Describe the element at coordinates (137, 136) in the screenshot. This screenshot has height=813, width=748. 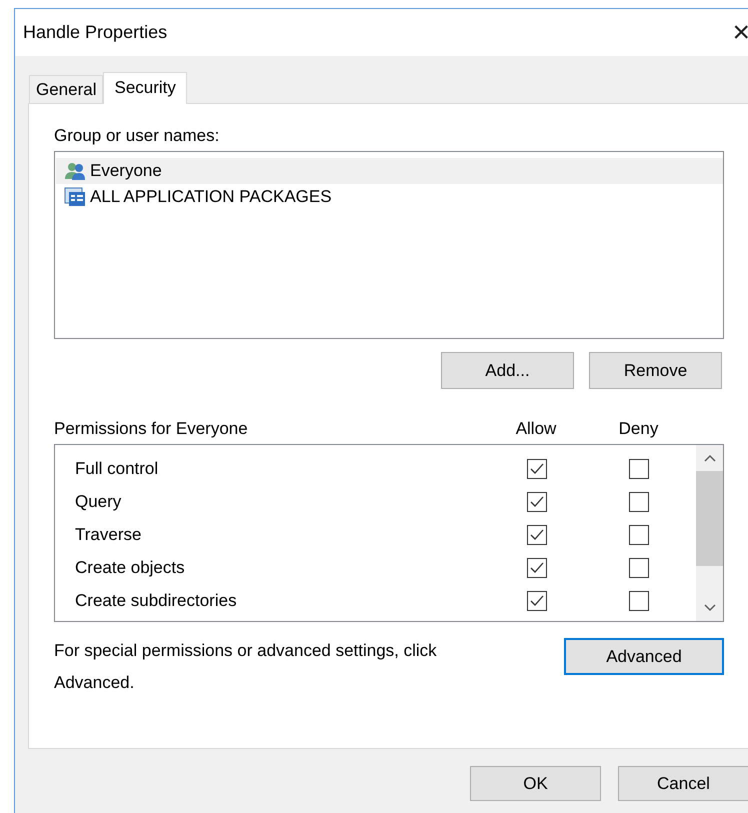
I see `group-list-label: Group or user names:` at that location.